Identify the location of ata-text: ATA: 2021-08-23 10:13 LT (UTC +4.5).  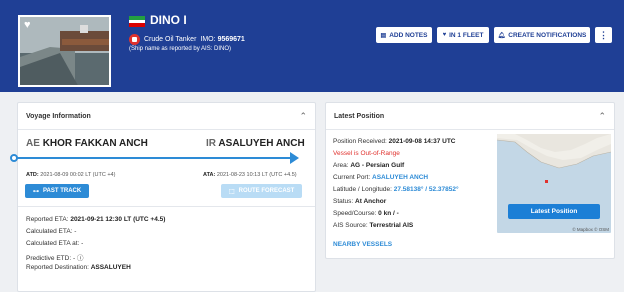
(250, 175).